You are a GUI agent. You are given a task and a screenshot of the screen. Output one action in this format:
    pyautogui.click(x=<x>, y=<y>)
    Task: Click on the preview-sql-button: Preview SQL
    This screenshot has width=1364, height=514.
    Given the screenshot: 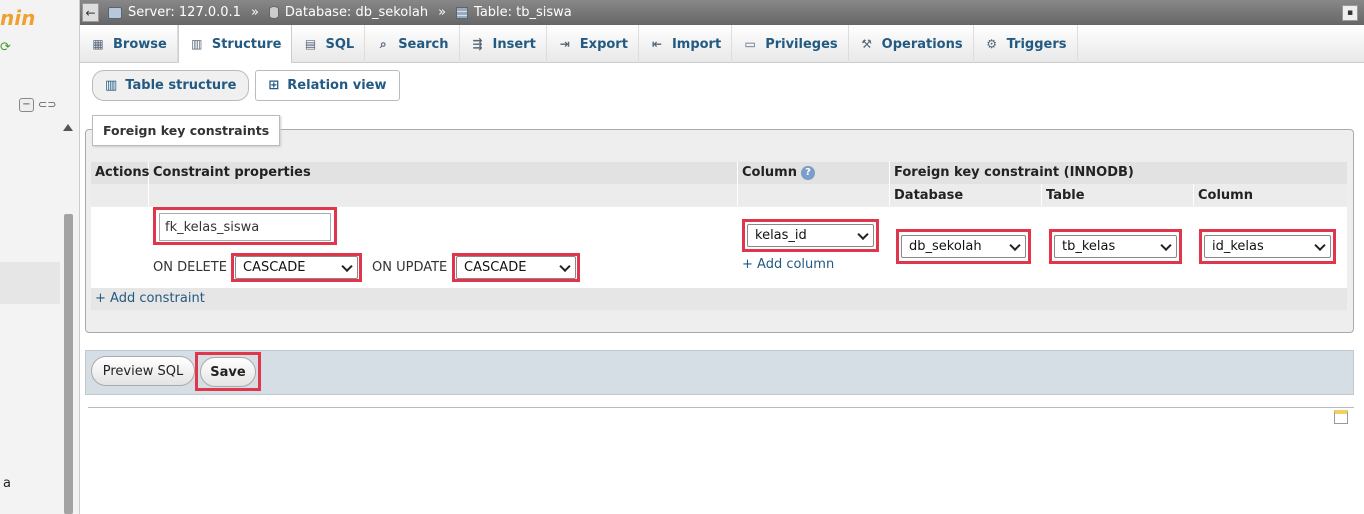 What is the action you would take?
    pyautogui.click(x=143, y=371)
    